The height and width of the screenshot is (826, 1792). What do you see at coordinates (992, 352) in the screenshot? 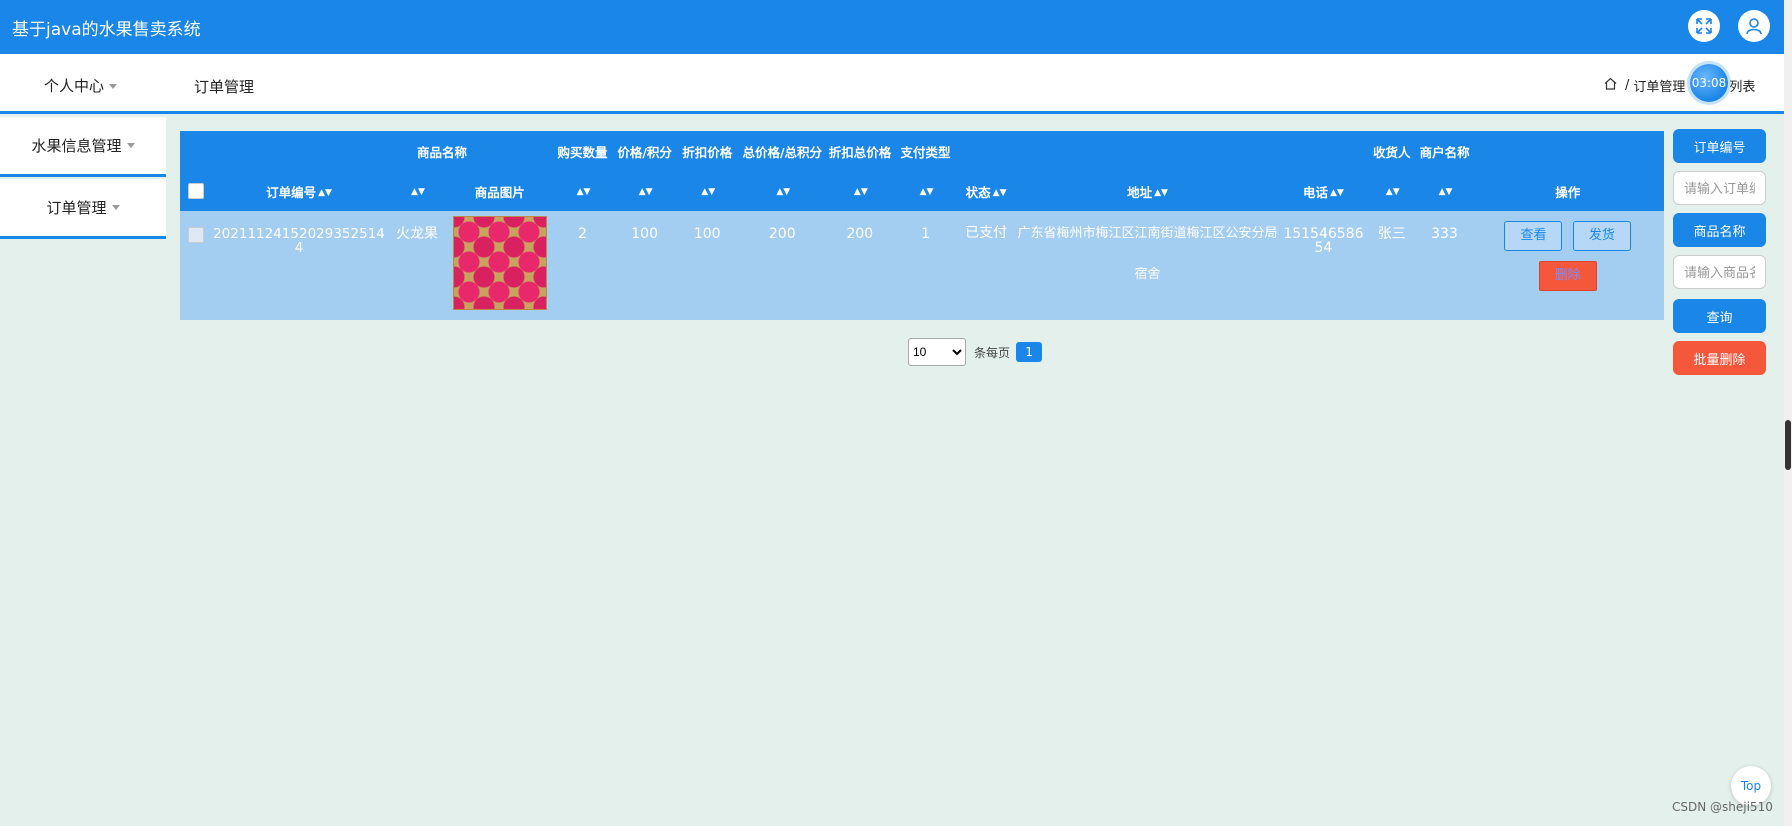
I see `per-page-label: 条每页` at bounding box center [992, 352].